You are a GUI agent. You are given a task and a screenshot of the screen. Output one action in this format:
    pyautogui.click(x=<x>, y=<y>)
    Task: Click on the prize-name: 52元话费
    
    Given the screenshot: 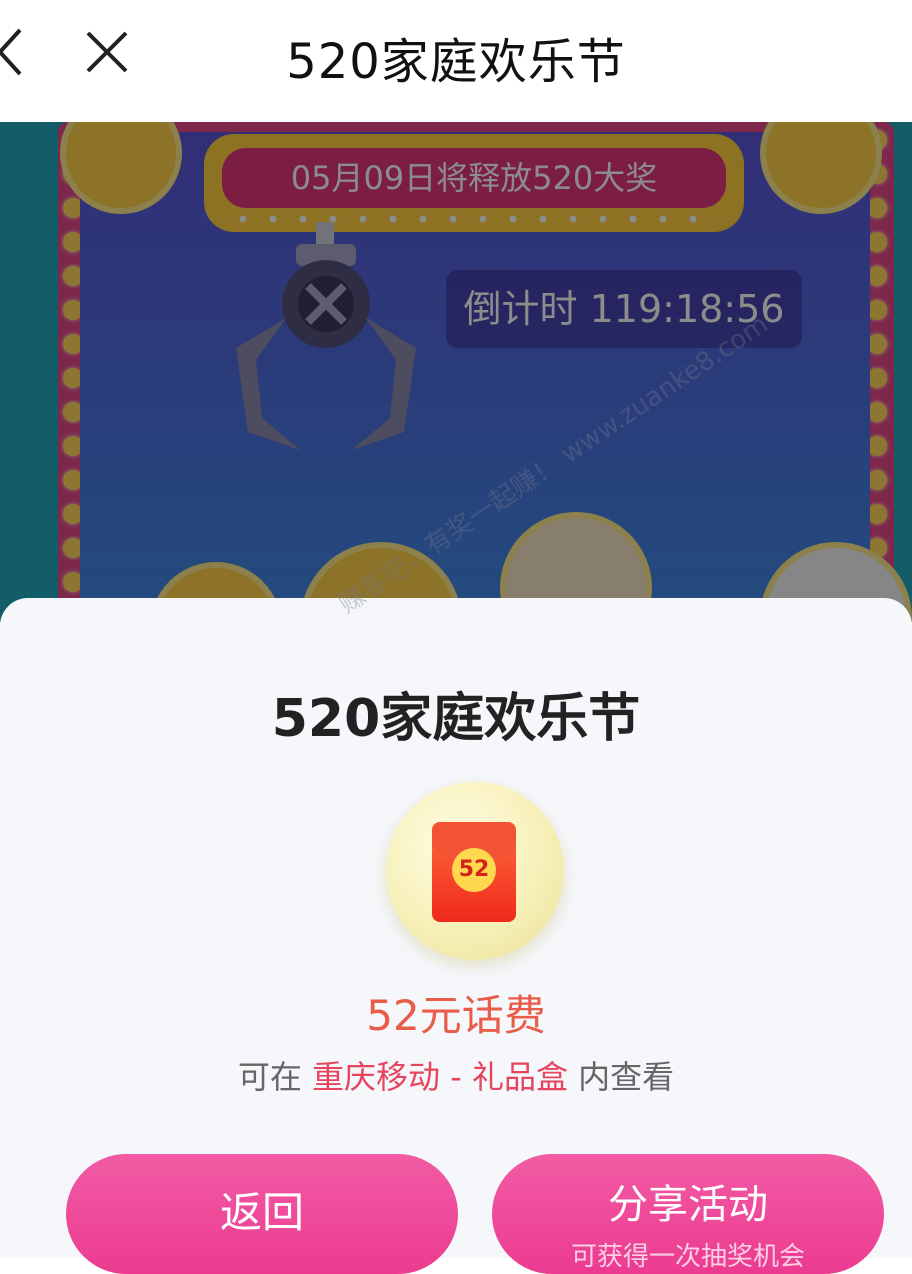 What is the action you would take?
    pyautogui.click(x=456, y=1015)
    